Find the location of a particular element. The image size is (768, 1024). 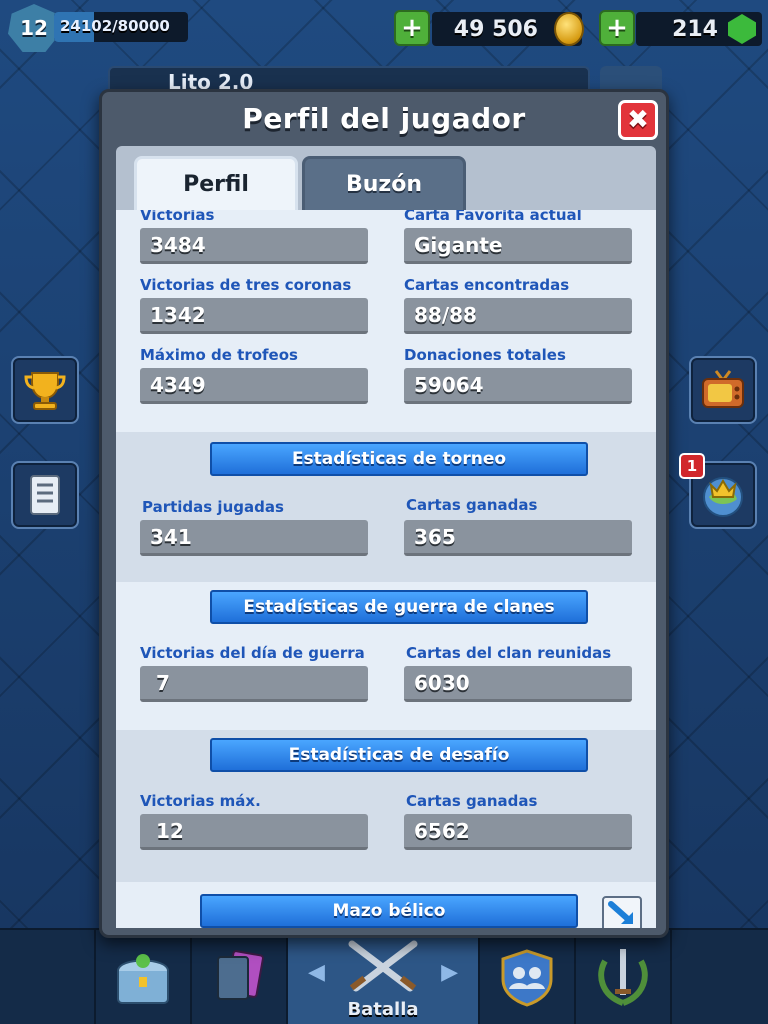

nav-cards is located at coordinates (240, 977).